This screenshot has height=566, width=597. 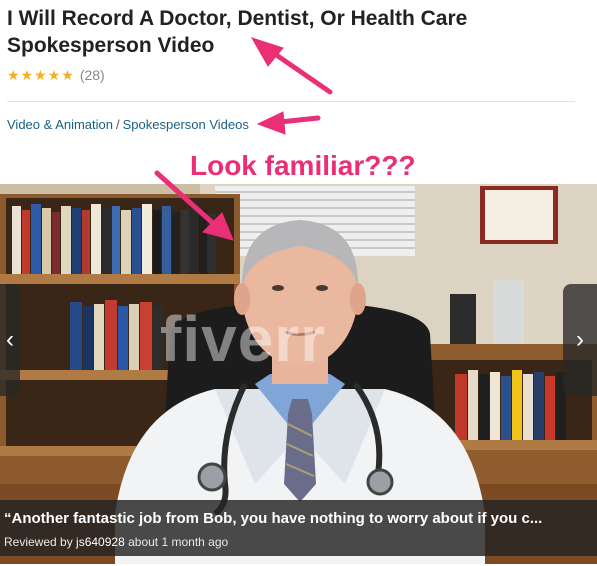 What do you see at coordinates (60, 124) in the screenshot?
I see `breadcrumb-category-link: Video & Animation` at bounding box center [60, 124].